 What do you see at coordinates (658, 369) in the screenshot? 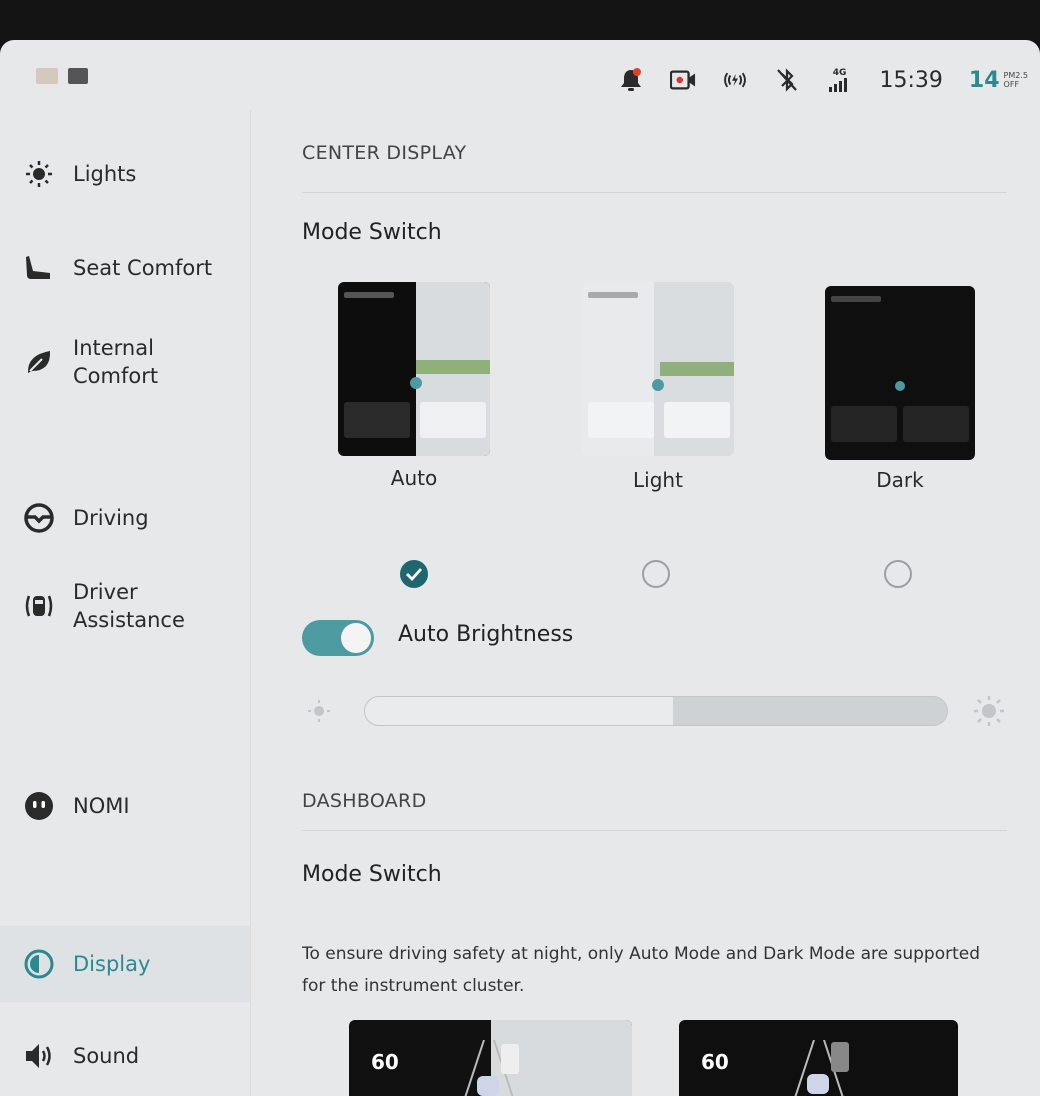
I see `mode-light-thumbnail` at bounding box center [658, 369].